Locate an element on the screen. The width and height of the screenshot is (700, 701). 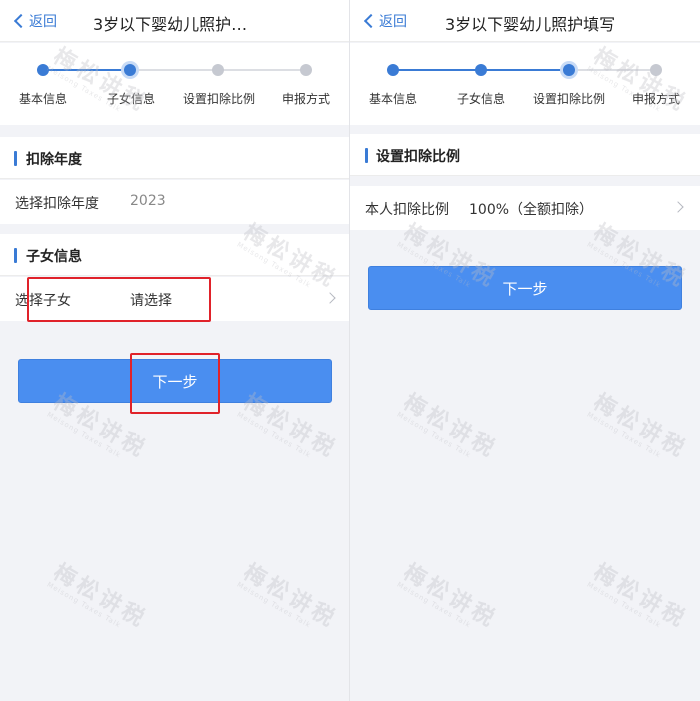
section-title: 扣除年度 is located at coordinates (54, 160).